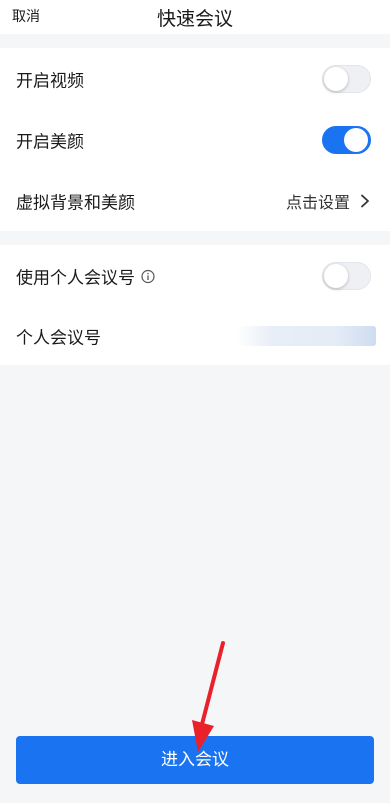 This screenshot has height=803, width=390. I want to click on video-setting-row: 开启视频, so click(195, 78).